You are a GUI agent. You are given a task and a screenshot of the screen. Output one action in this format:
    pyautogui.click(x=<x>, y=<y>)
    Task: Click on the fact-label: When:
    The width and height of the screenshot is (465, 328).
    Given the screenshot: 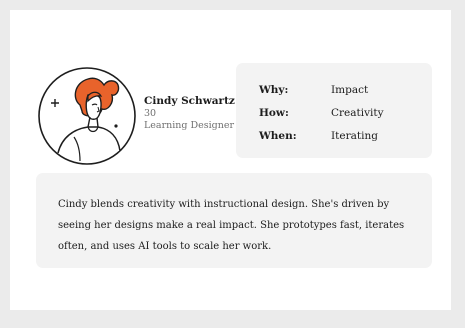 What is the action you would take?
    pyautogui.click(x=278, y=136)
    